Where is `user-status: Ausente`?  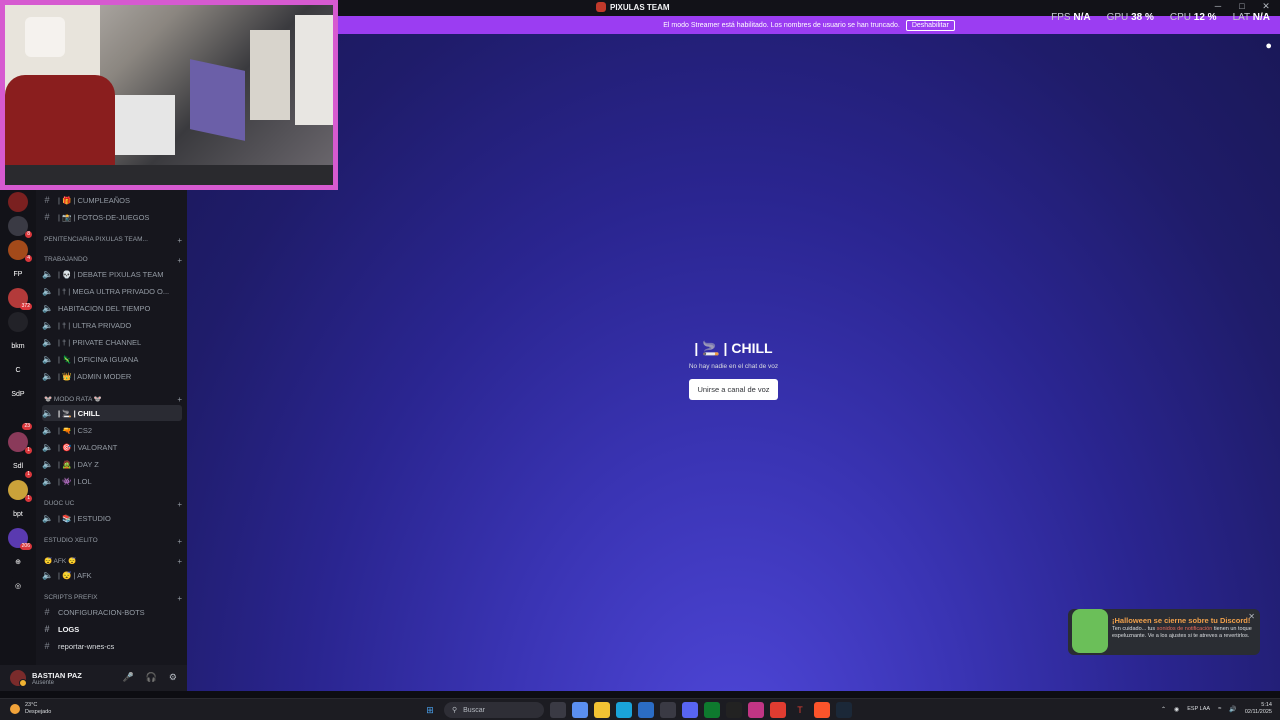
user-status: Ausente is located at coordinates (43, 682).